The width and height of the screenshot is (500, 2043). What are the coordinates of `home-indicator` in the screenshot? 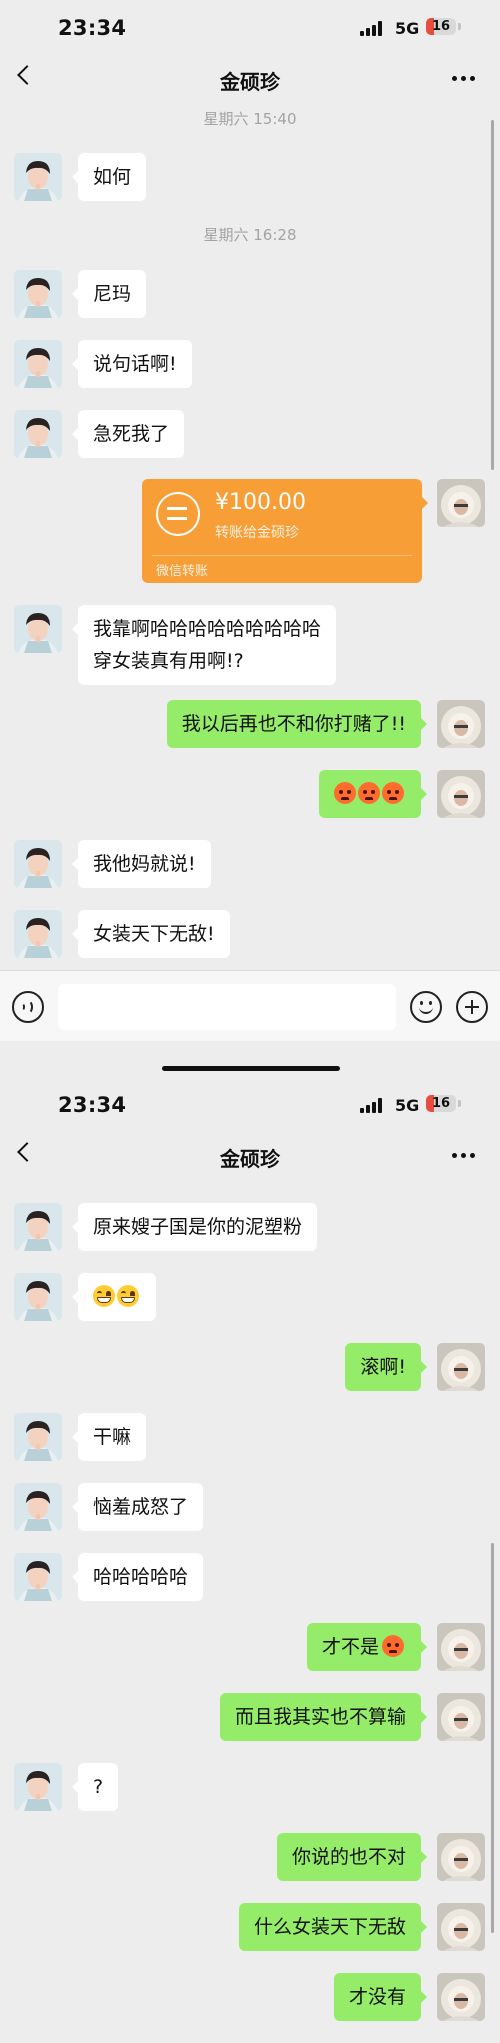 It's located at (251, 1068).